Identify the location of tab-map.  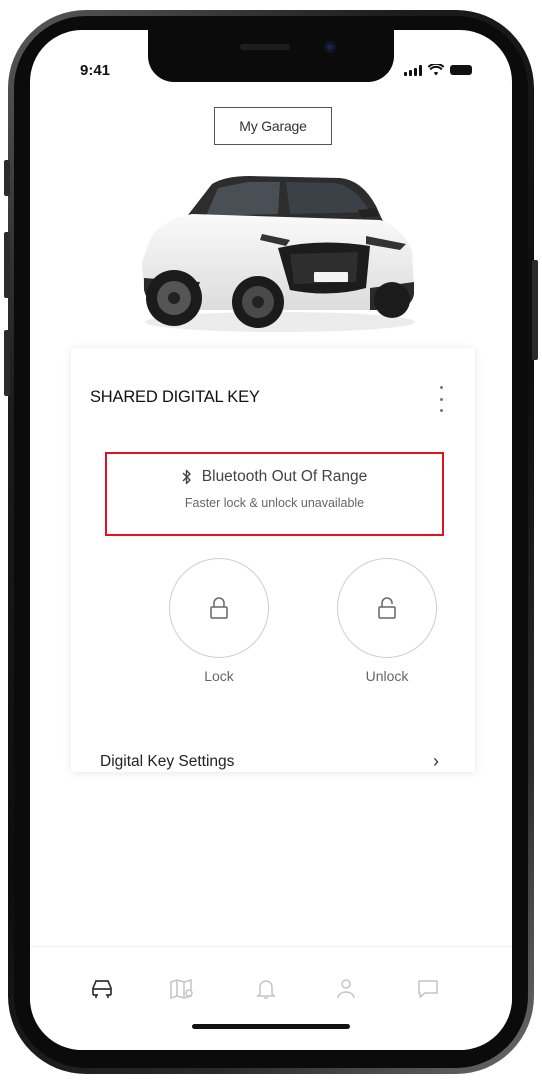
(182, 989).